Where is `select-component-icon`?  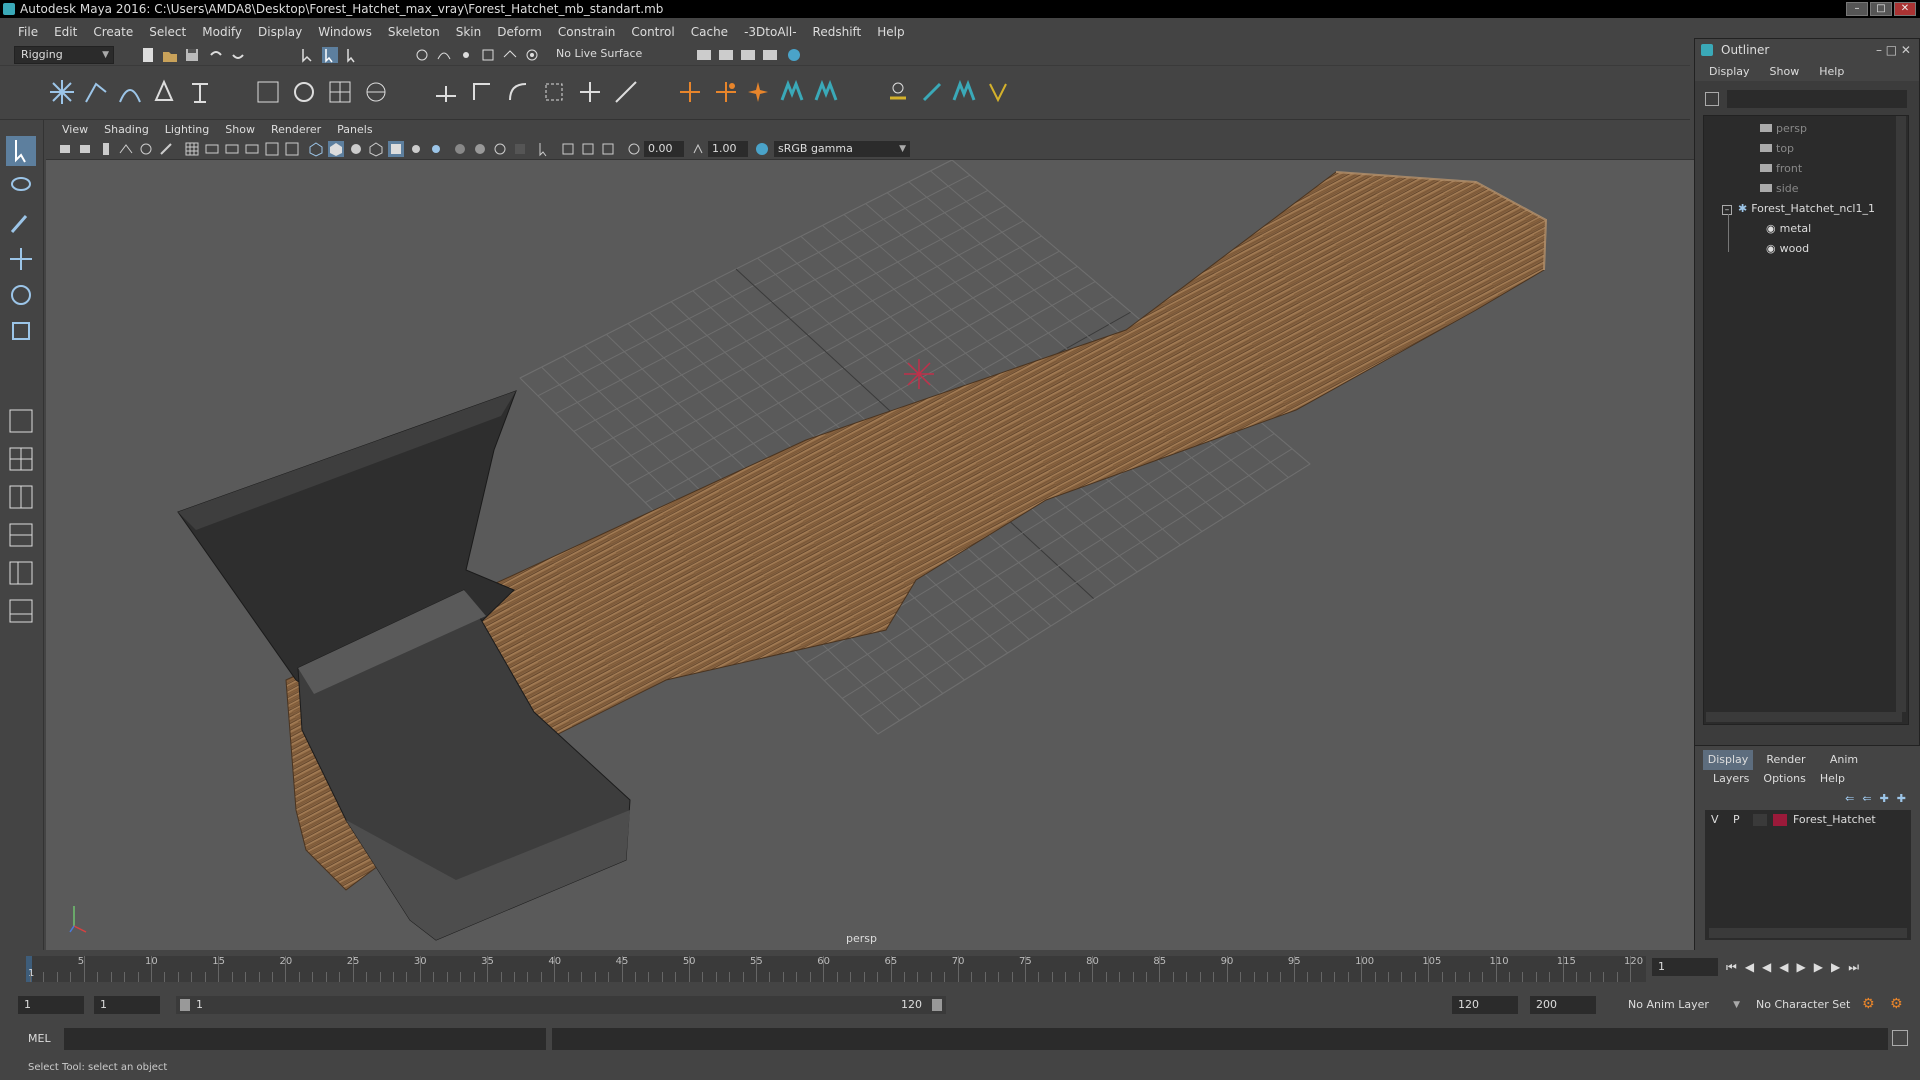
select-component-icon is located at coordinates (352, 55).